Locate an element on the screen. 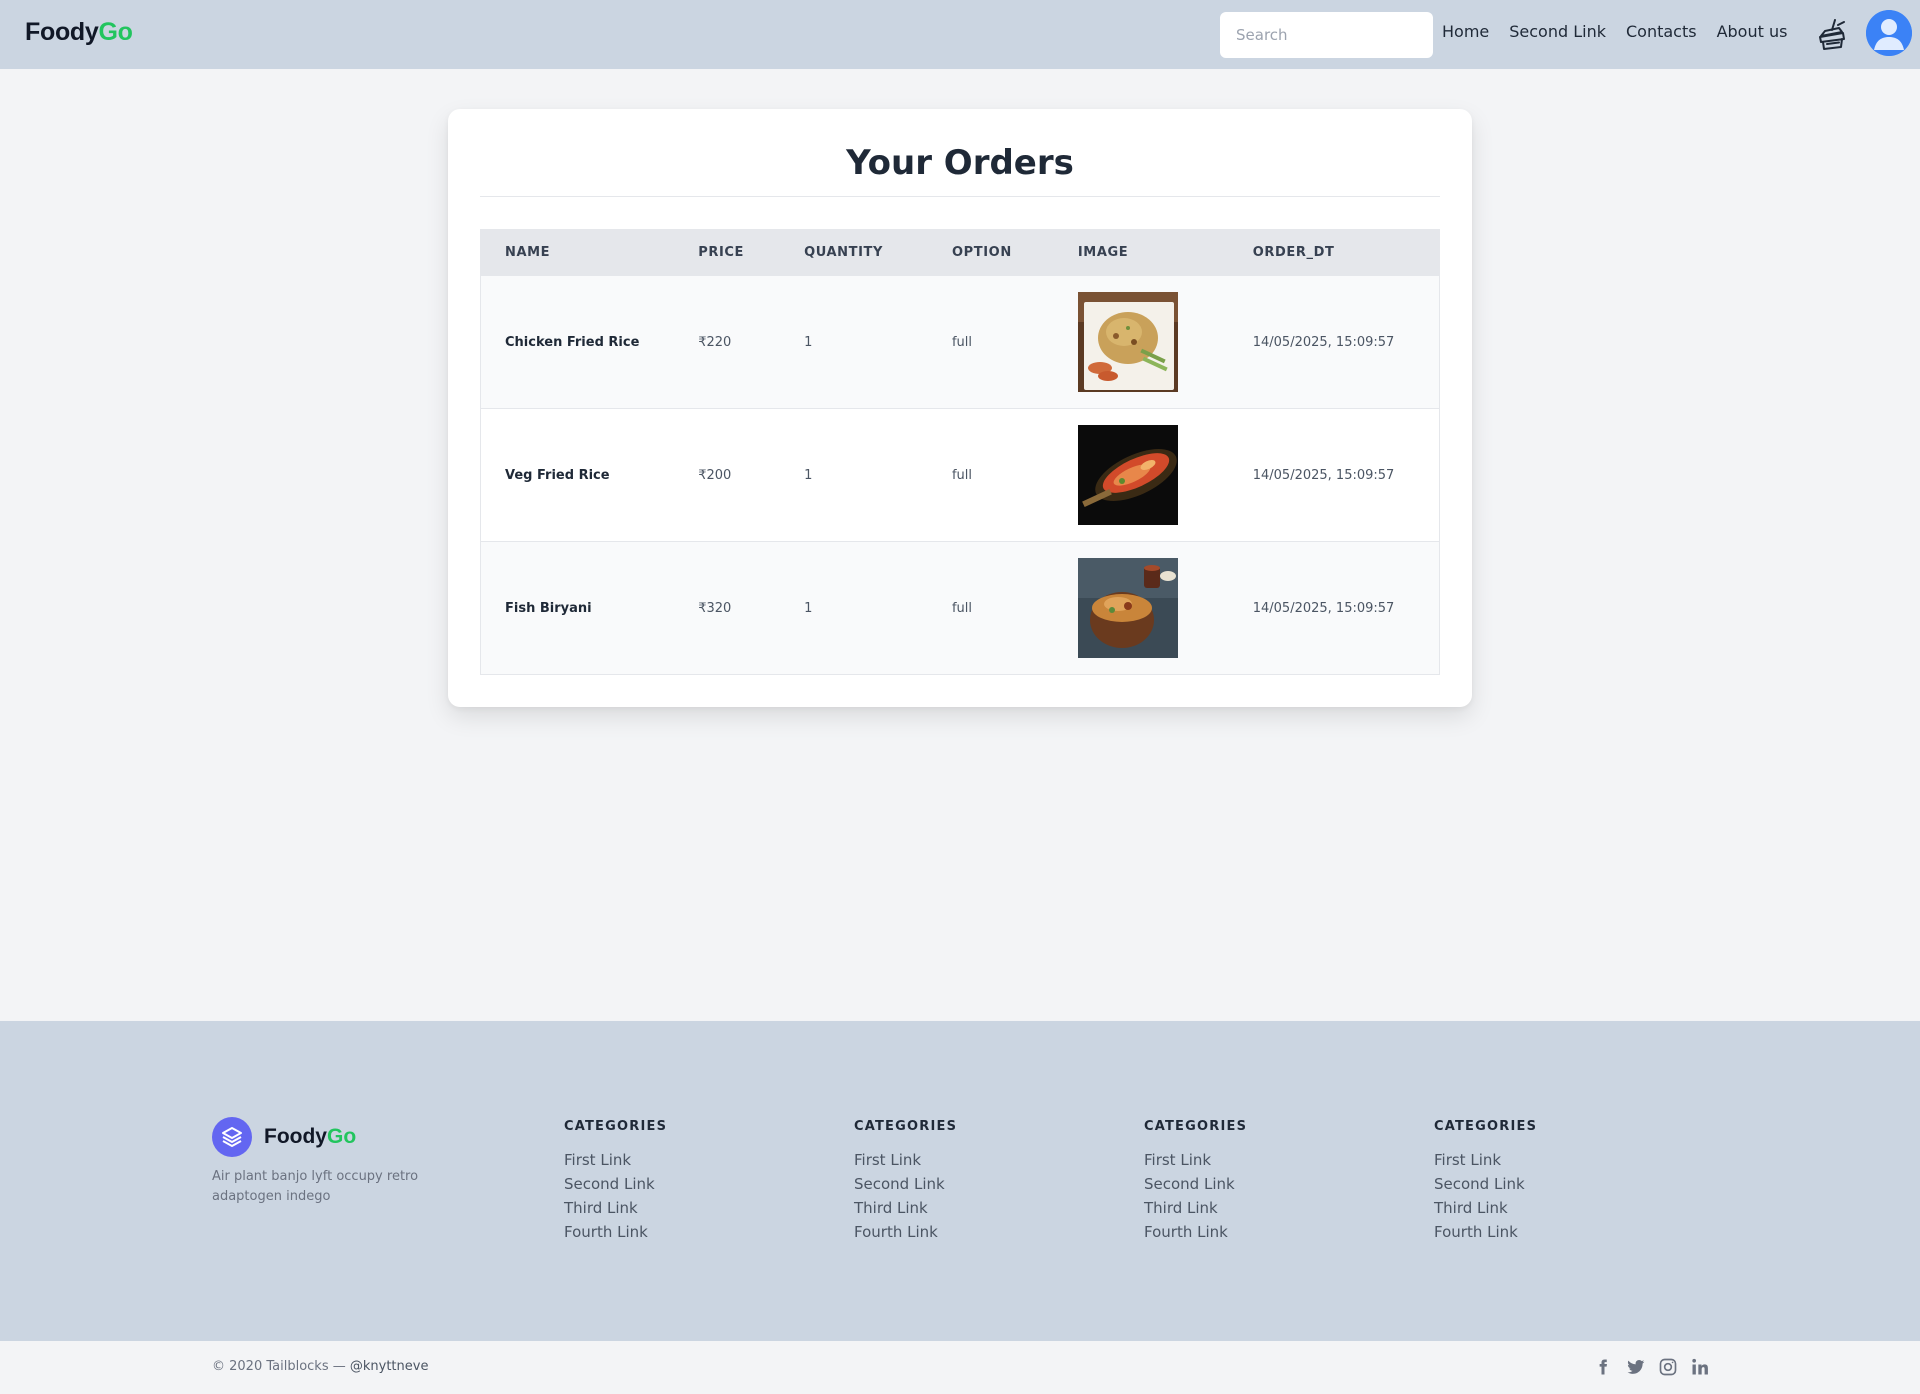  facebook-icon is located at coordinates (1603, 1367).